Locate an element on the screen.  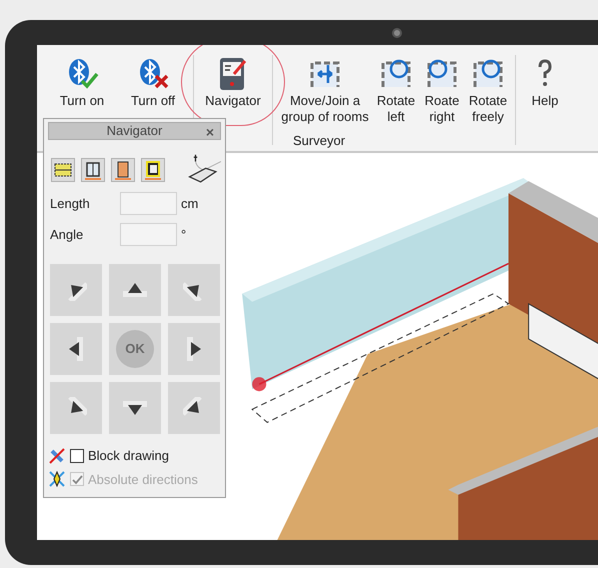
door-icon is located at coordinates (123, 170).